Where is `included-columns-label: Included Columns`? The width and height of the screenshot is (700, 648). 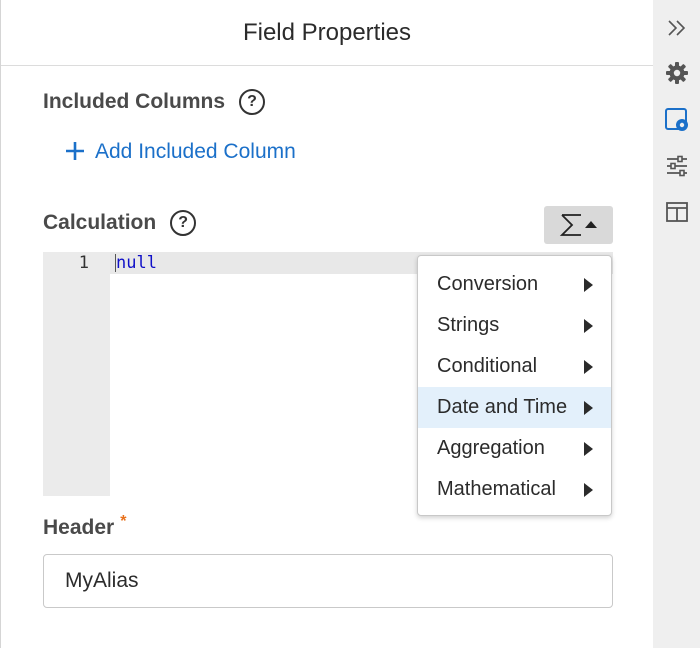
included-columns-label: Included Columns is located at coordinates (134, 101).